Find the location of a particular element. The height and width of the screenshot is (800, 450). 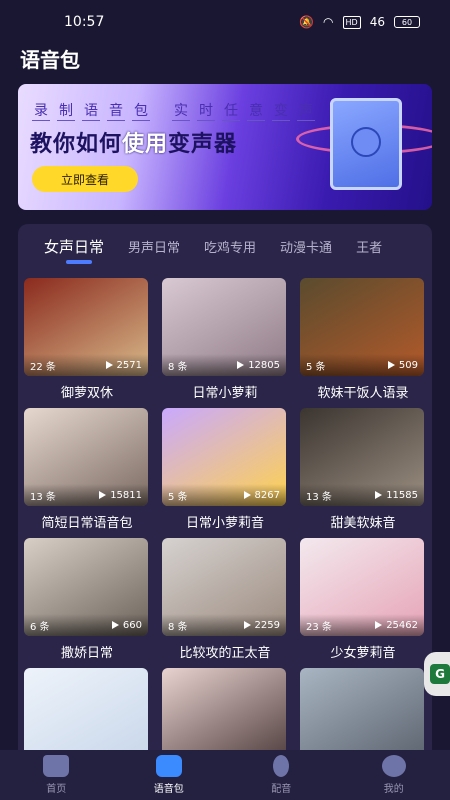

banner-subtitle: 录制语音包 实时任意变声 is located at coordinates (173, 110).